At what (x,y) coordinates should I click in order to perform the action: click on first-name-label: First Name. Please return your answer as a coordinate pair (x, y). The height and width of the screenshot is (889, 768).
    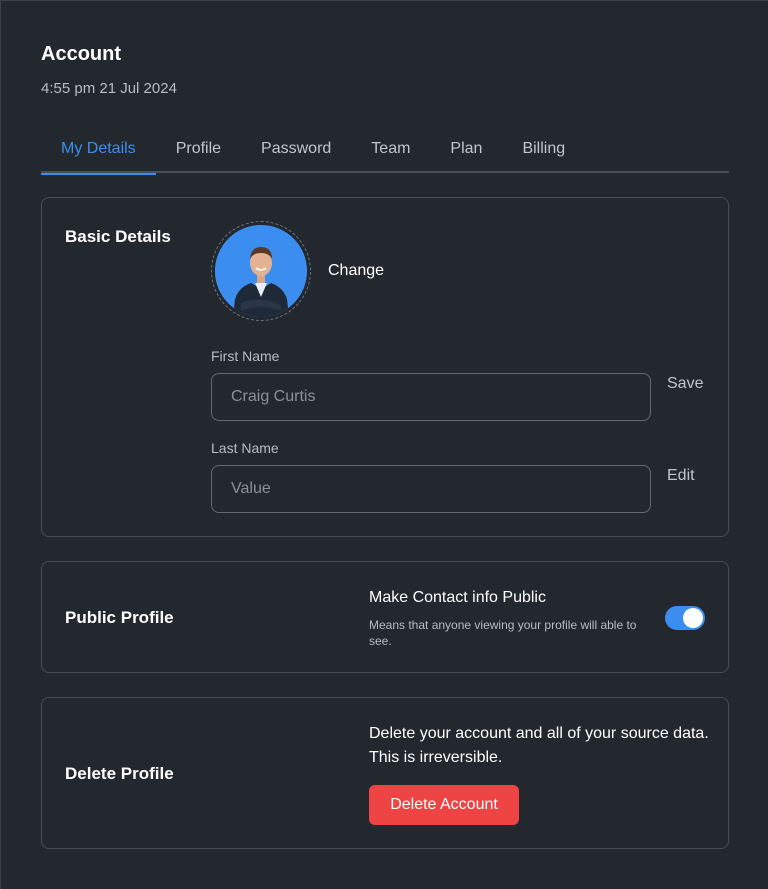
    Looking at the image, I should click on (245, 356).